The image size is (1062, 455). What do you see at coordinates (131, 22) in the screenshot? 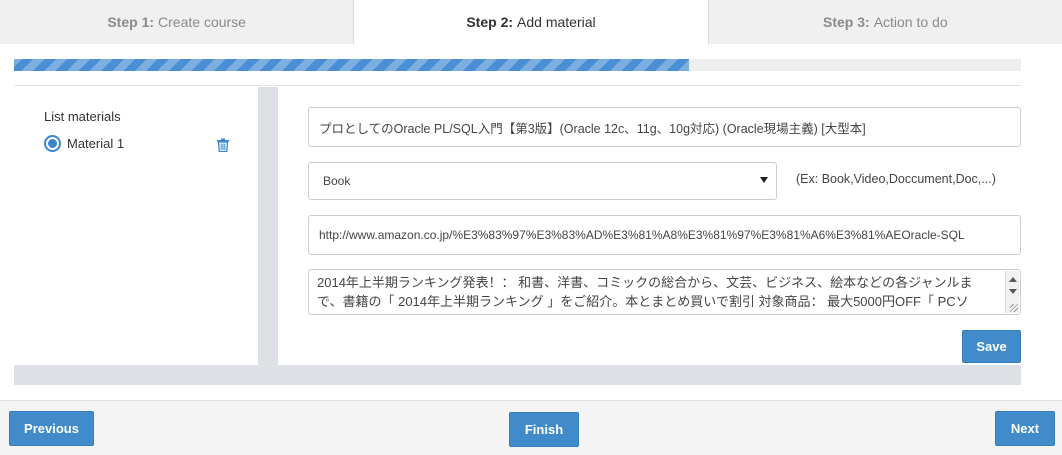
I see `tab-step-1-number: Step 1:` at bounding box center [131, 22].